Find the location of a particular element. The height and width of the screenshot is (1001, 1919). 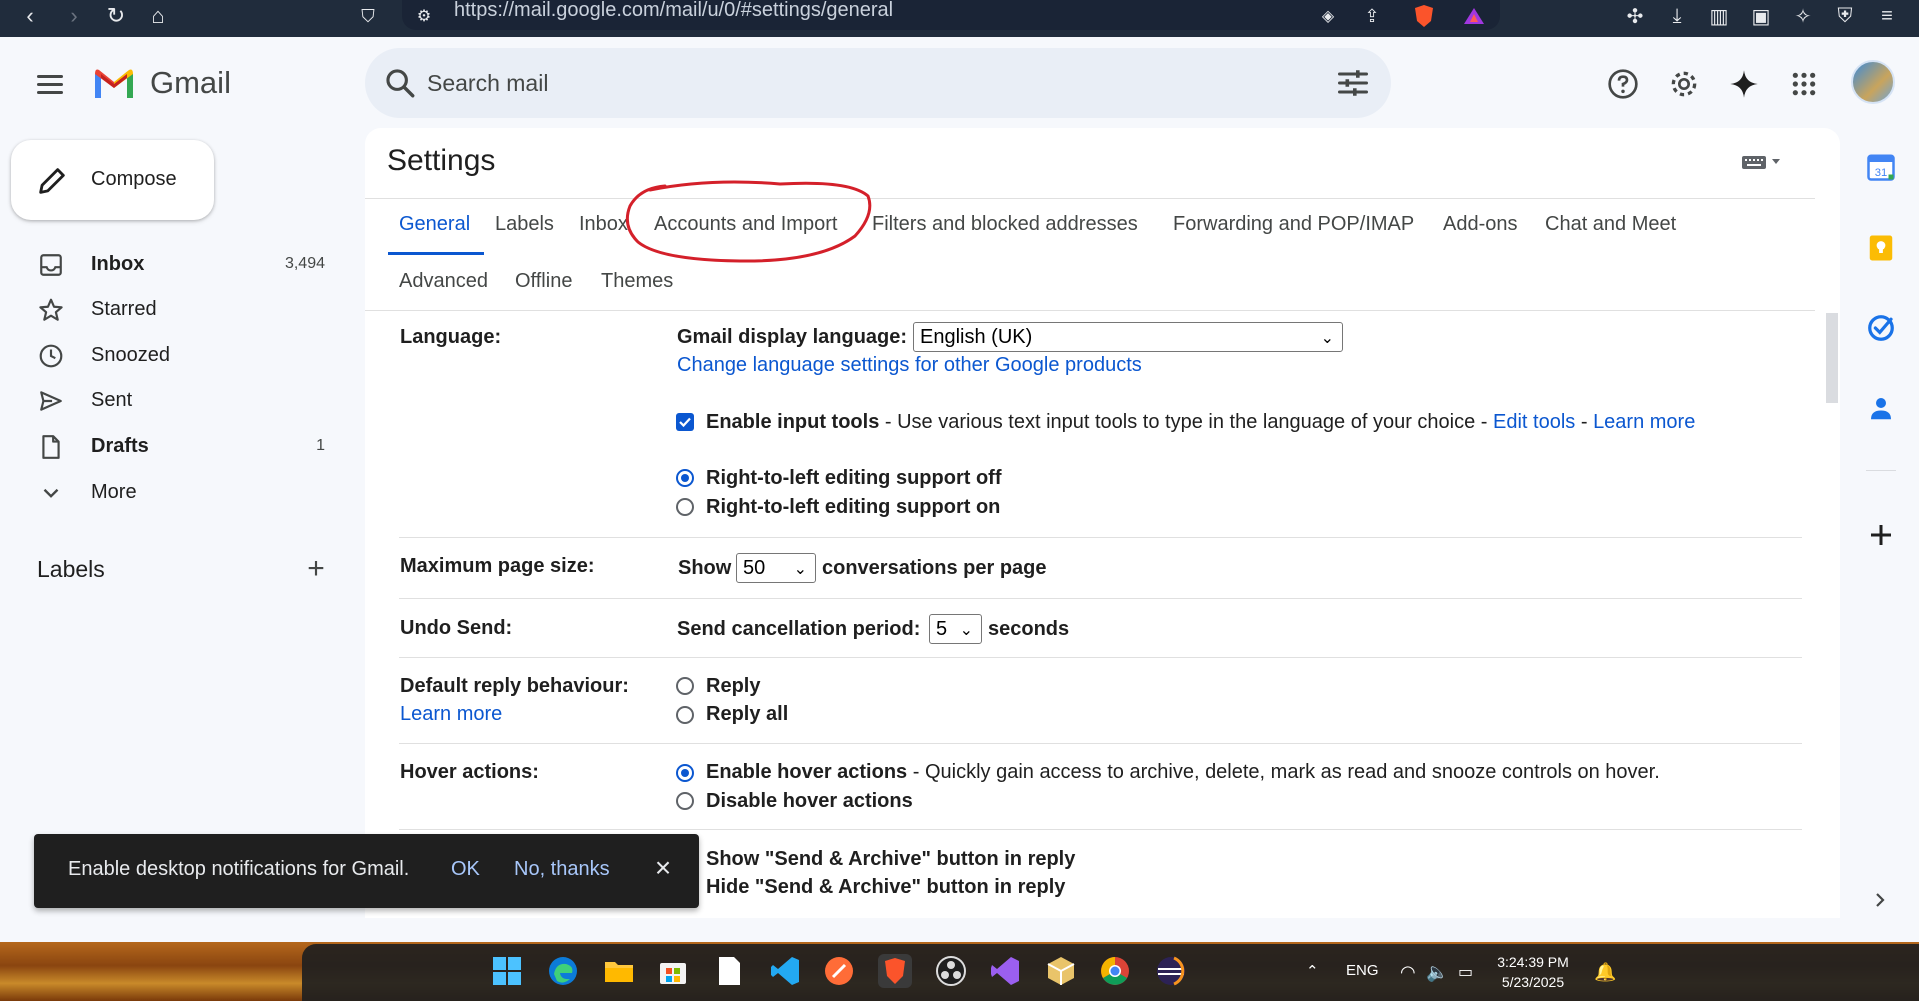

brave-shield-icon is located at coordinates (1424, 16).